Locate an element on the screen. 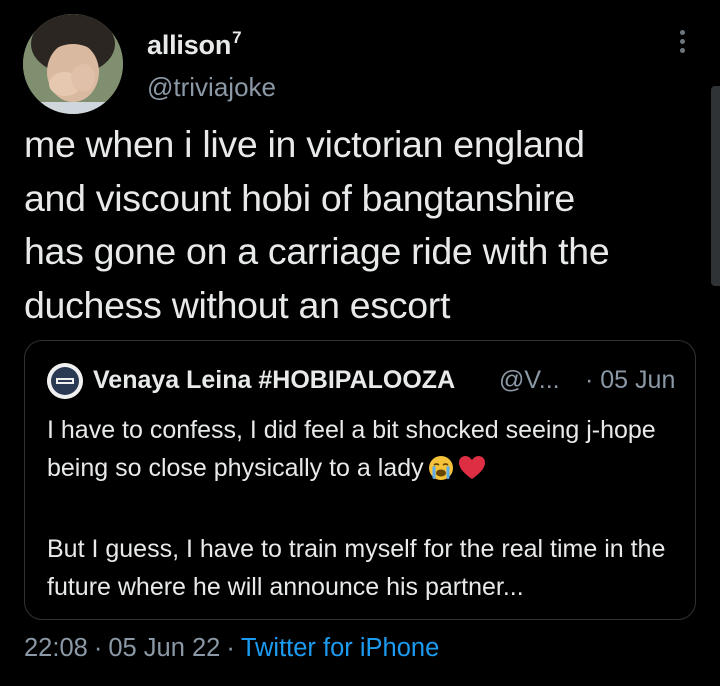 This screenshot has height=686, width=720. author-avatar is located at coordinates (73, 64).